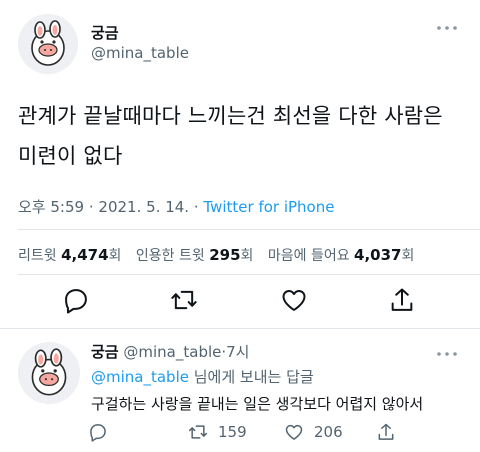 The height and width of the screenshot is (452, 480). I want to click on quotes-stat: 인용한 트윗 295회, so click(194, 255).